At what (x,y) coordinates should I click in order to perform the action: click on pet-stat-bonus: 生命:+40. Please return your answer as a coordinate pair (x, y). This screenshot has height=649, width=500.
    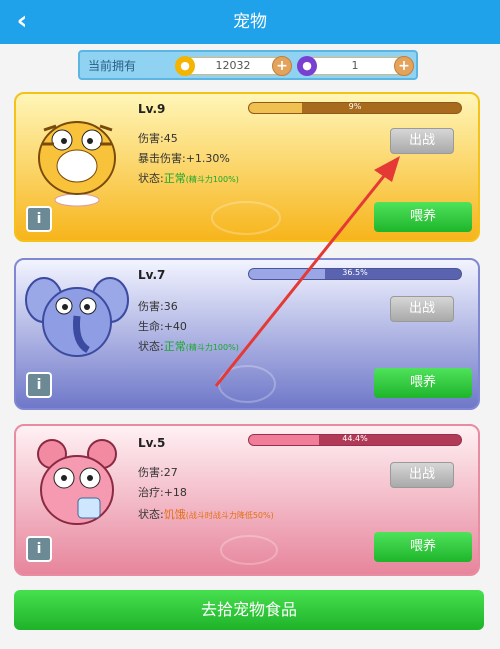
    Looking at the image, I should click on (162, 326).